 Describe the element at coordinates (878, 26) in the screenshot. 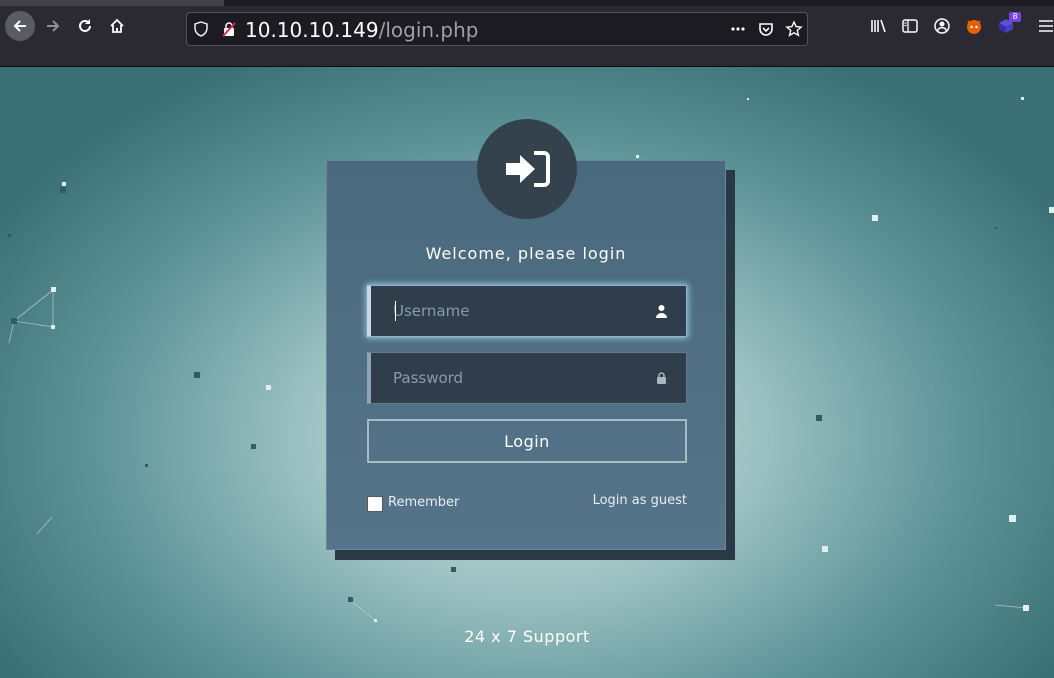

I see `library-icon` at that location.